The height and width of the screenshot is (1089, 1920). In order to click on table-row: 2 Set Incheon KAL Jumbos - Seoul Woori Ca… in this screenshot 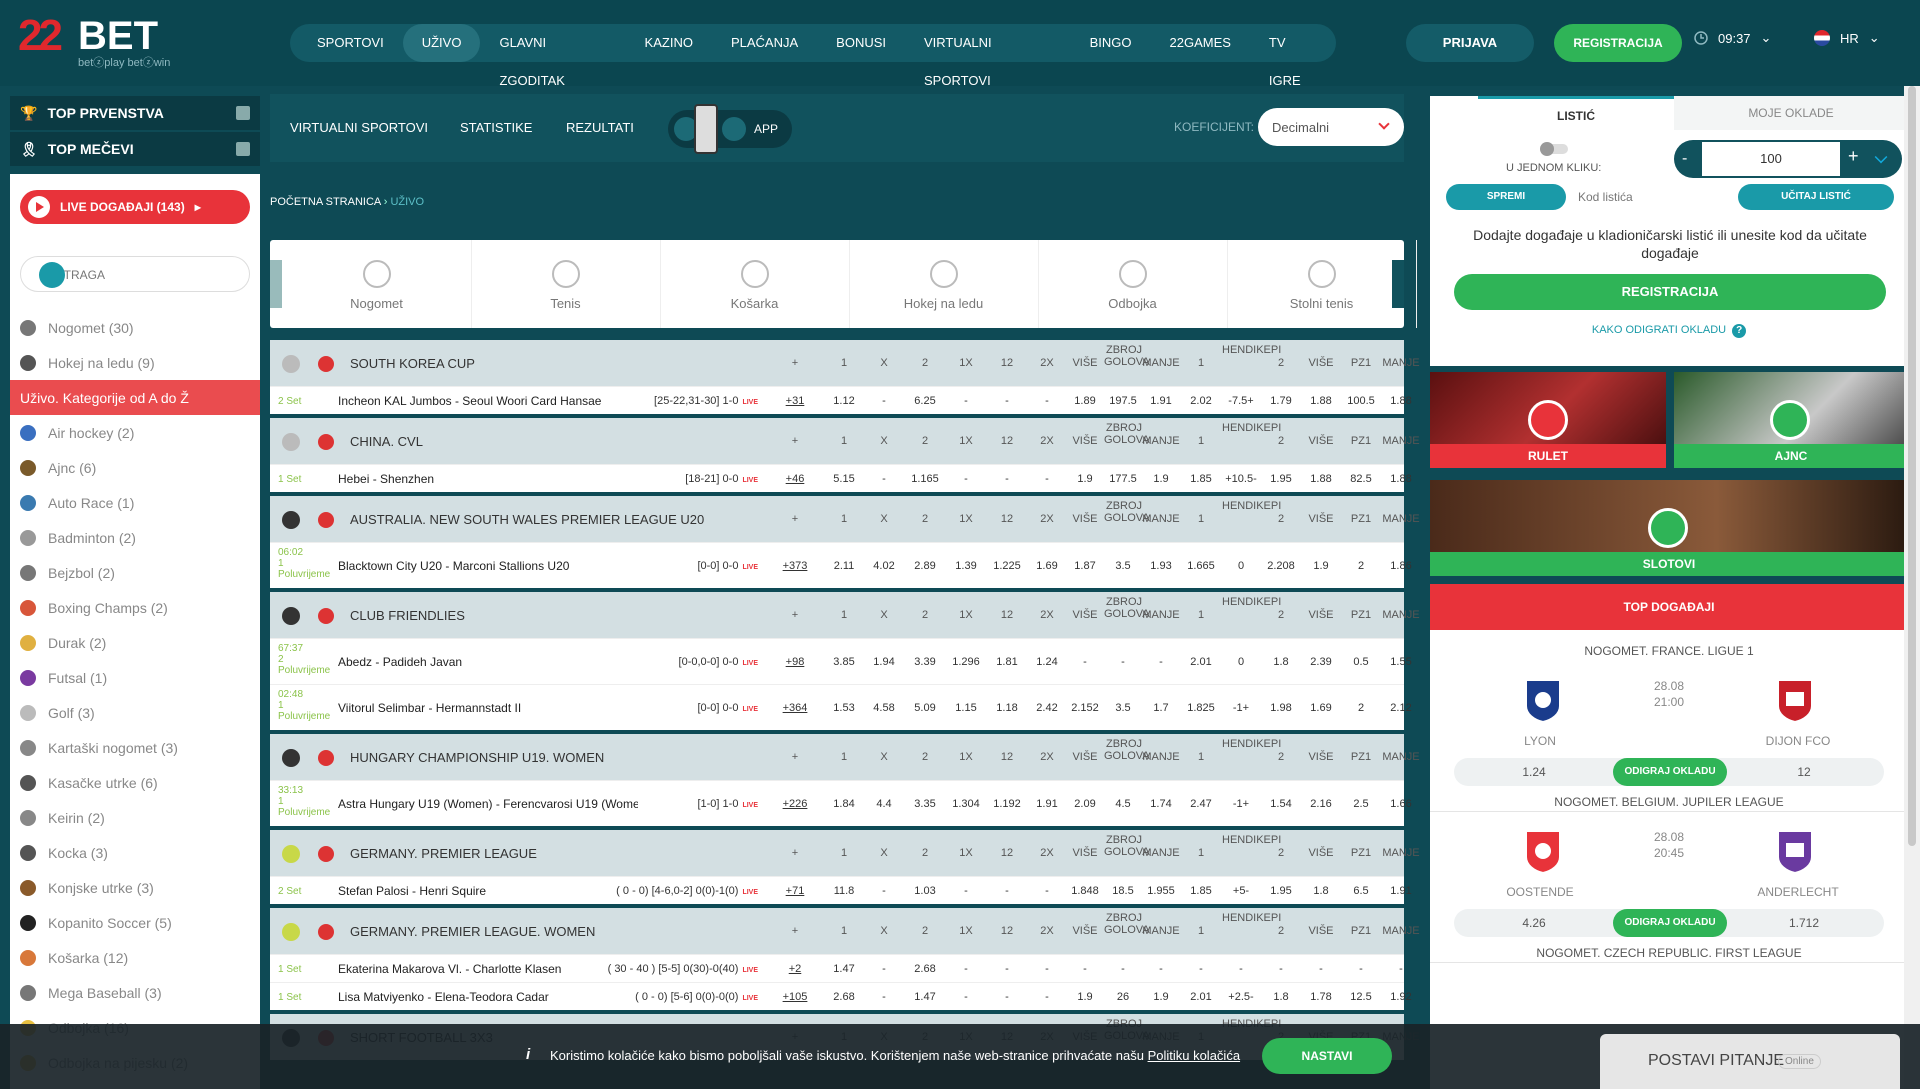, I will do `click(841, 400)`.